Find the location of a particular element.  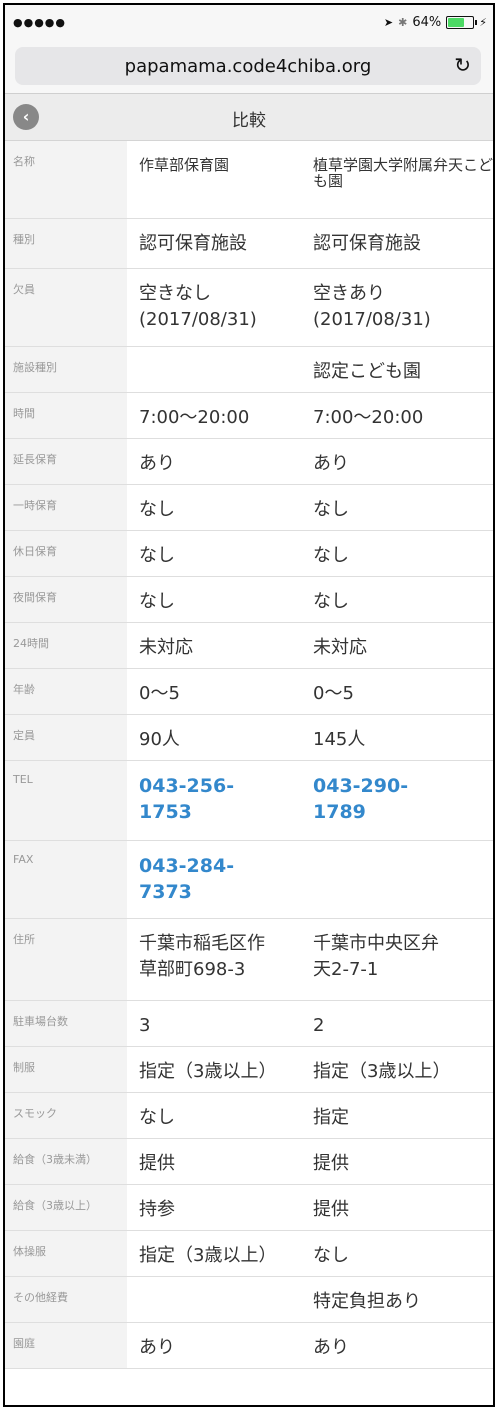

row-label: 制服 is located at coordinates (66, 1069).